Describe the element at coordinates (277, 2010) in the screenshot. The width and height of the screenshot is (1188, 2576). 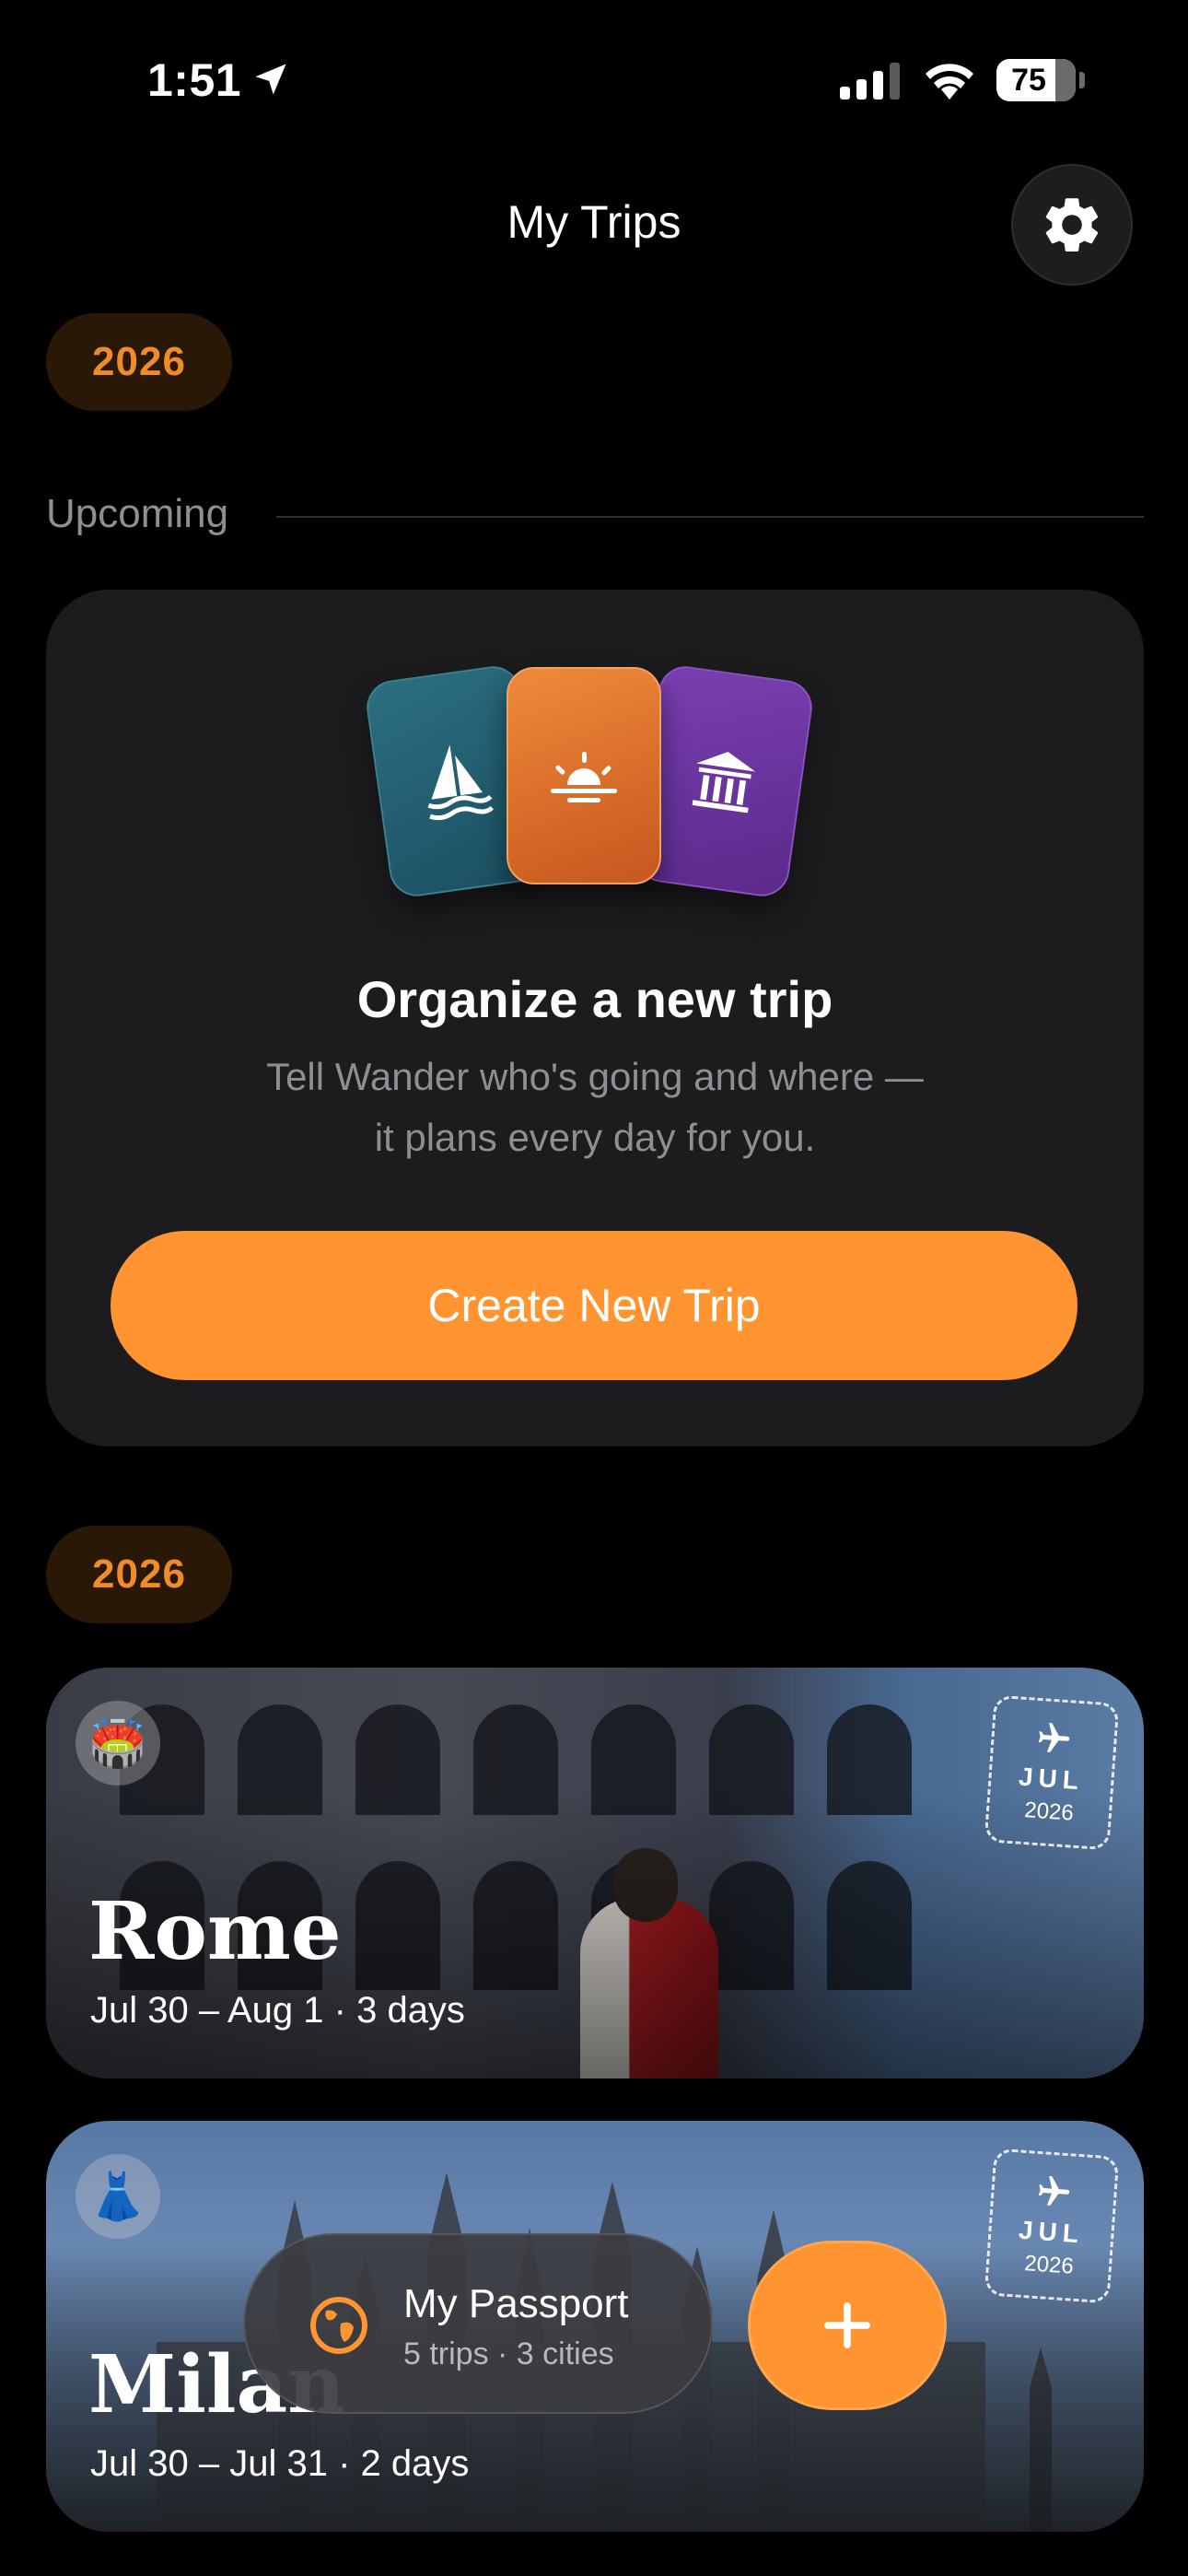
I see `trip-dates: Jul 30 – Aug 1 · 3 days` at that location.